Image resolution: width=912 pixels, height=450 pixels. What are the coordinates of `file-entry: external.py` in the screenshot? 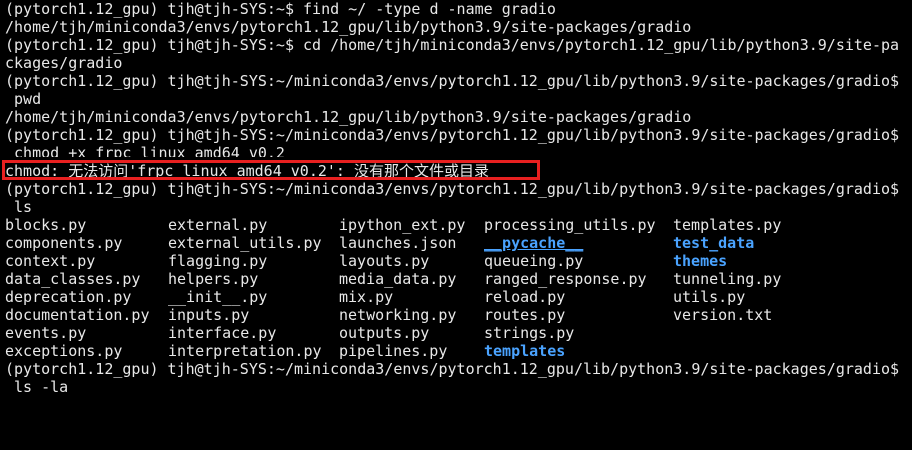 It's located at (218, 225).